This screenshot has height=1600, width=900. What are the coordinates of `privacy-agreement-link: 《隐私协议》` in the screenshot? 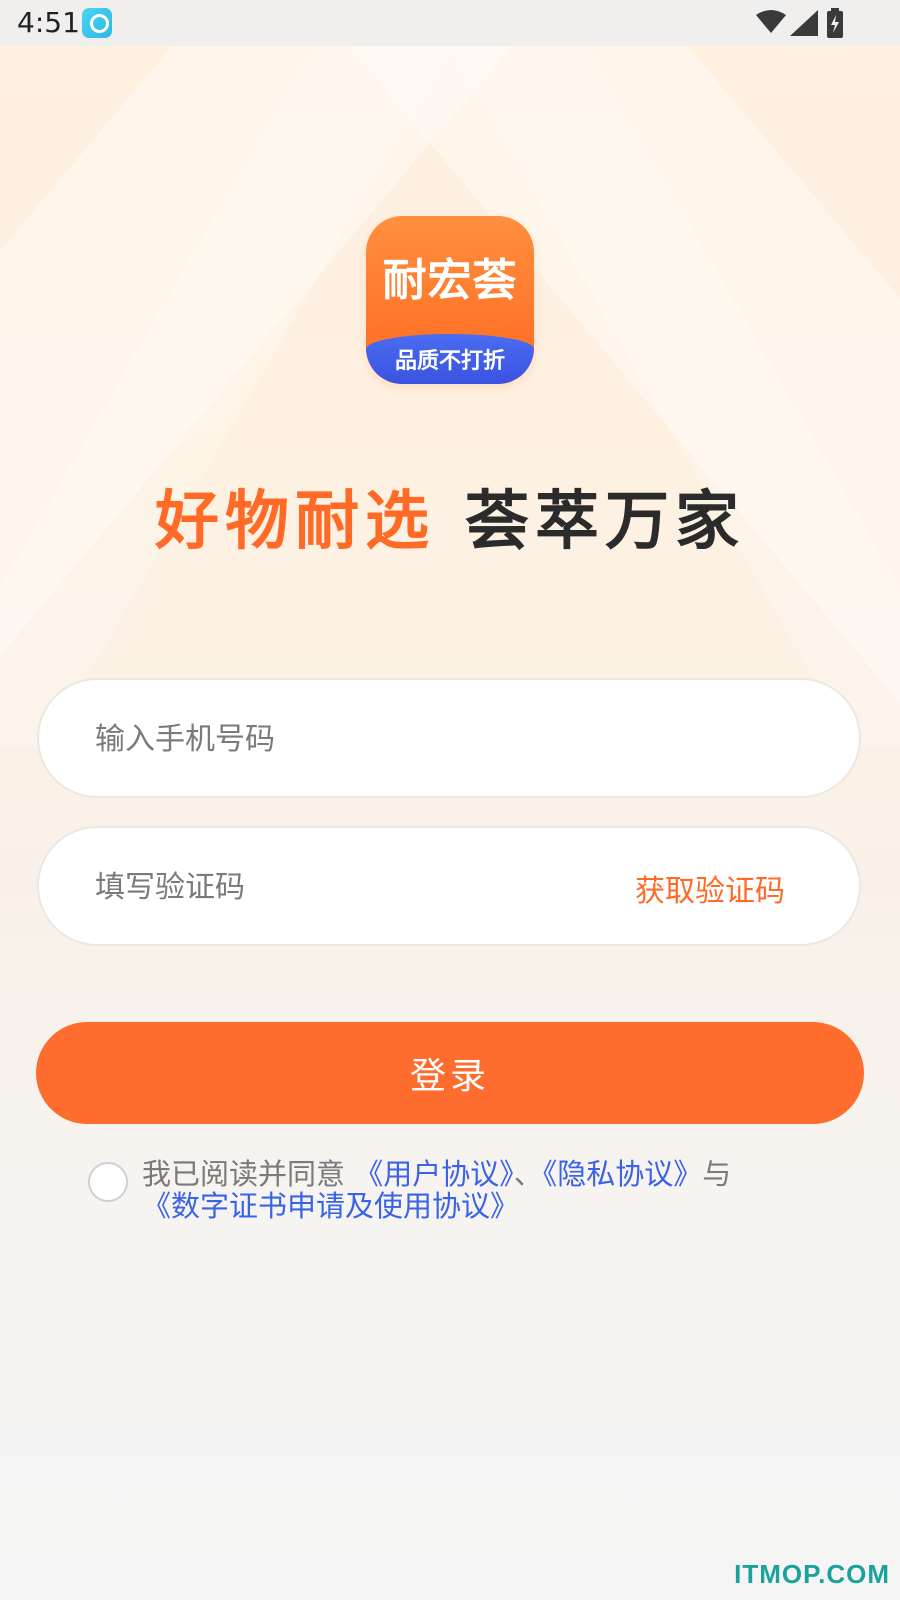 It's located at (623, 1174).